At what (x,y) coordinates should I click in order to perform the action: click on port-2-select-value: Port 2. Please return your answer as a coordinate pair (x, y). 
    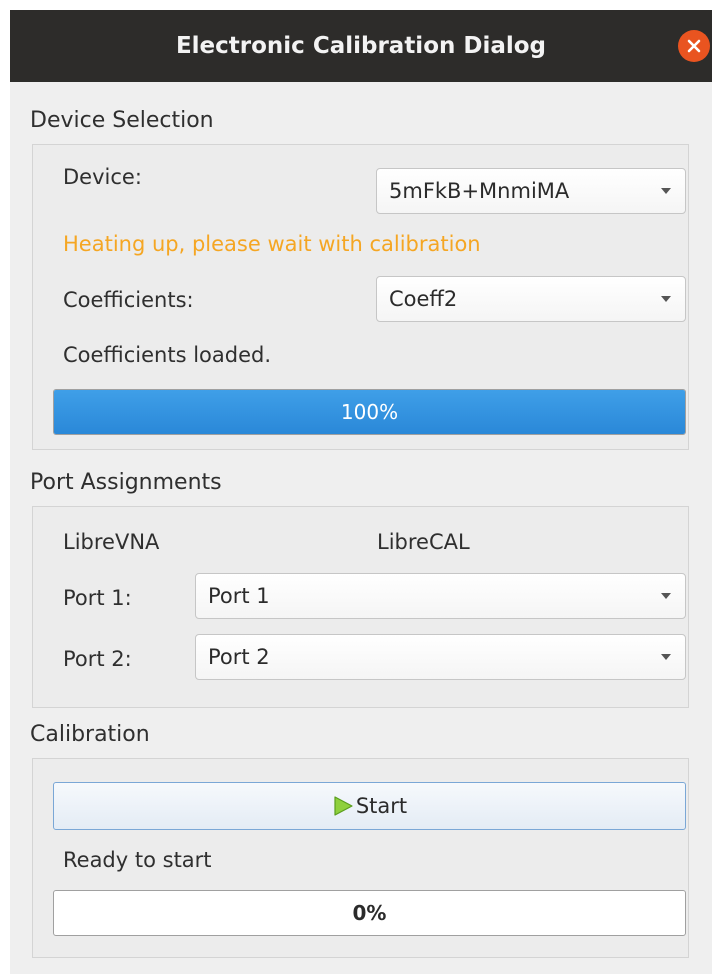
    Looking at the image, I should click on (239, 657).